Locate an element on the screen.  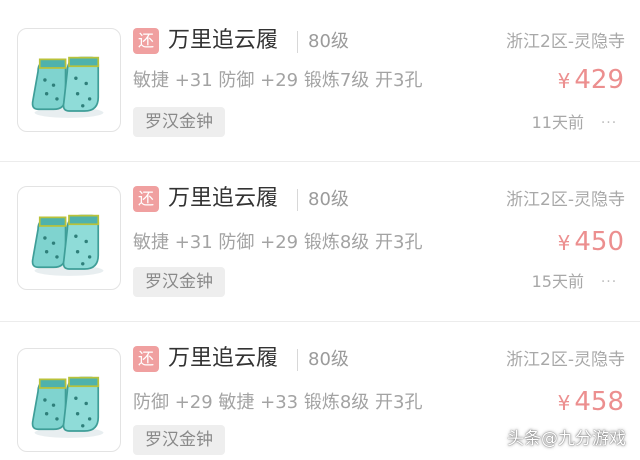
item-stats: 敏捷 +31 防御 +29 锻炼7级 开3孔 is located at coordinates (278, 80).